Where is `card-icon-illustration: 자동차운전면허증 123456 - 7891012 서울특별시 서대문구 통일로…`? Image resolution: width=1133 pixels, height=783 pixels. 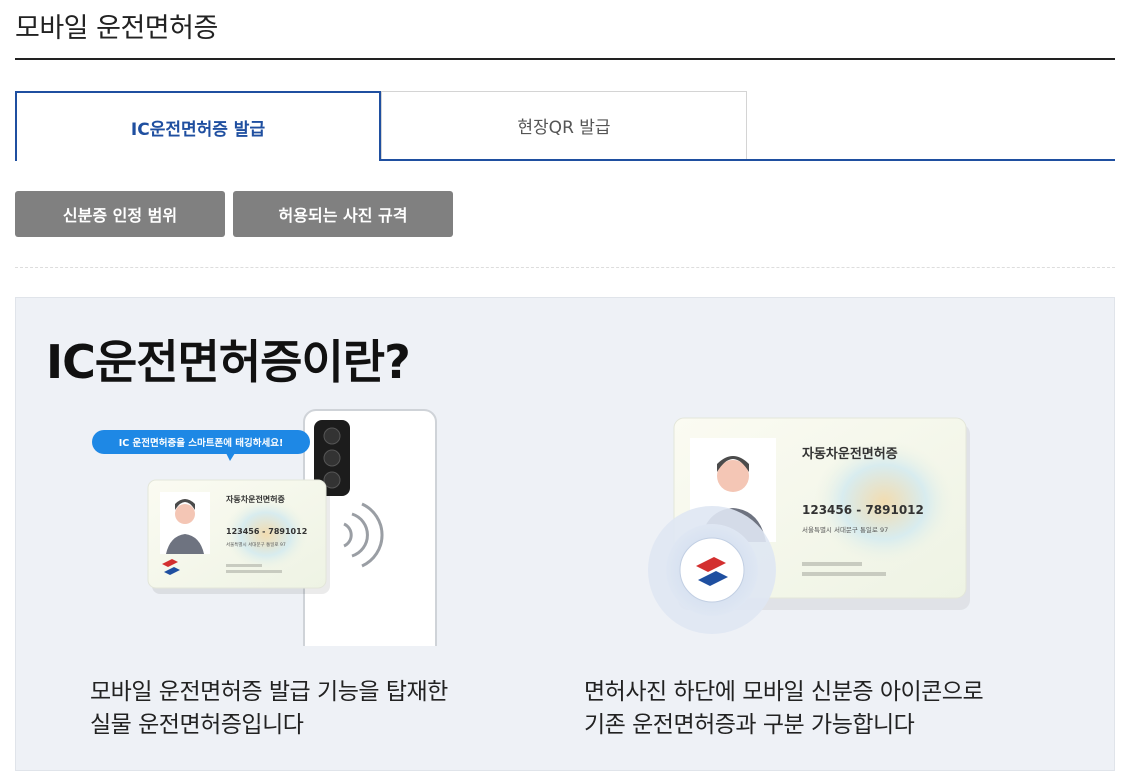
card-icon-illustration: 자동차운전면허증 123456 - 7891012 서울특별시 서대문구 통일로… is located at coordinates (809, 525).